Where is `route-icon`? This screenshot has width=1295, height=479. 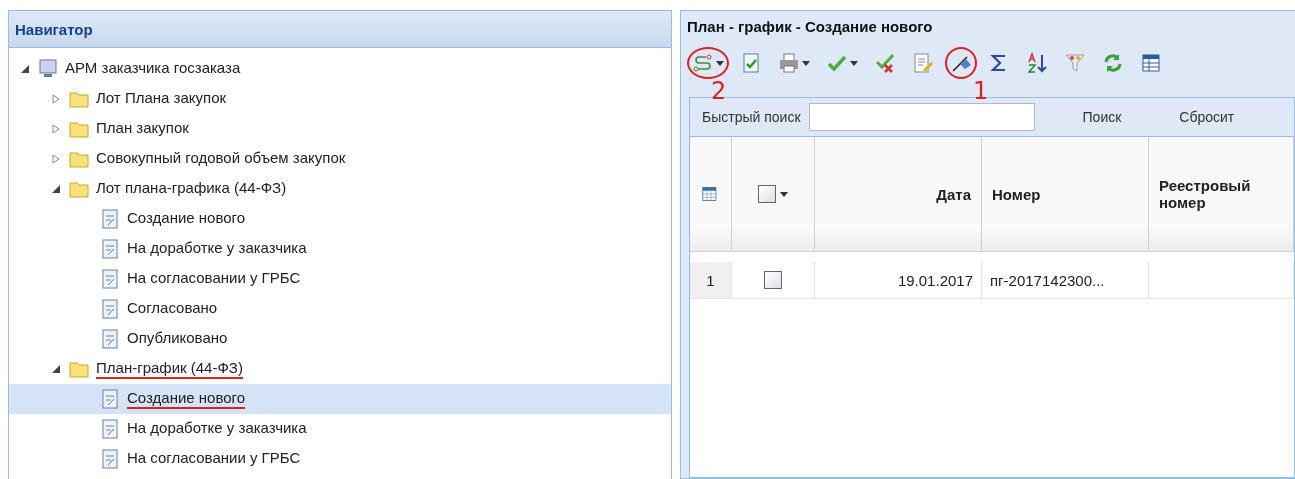 route-icon is located at coordinates (703, 63).